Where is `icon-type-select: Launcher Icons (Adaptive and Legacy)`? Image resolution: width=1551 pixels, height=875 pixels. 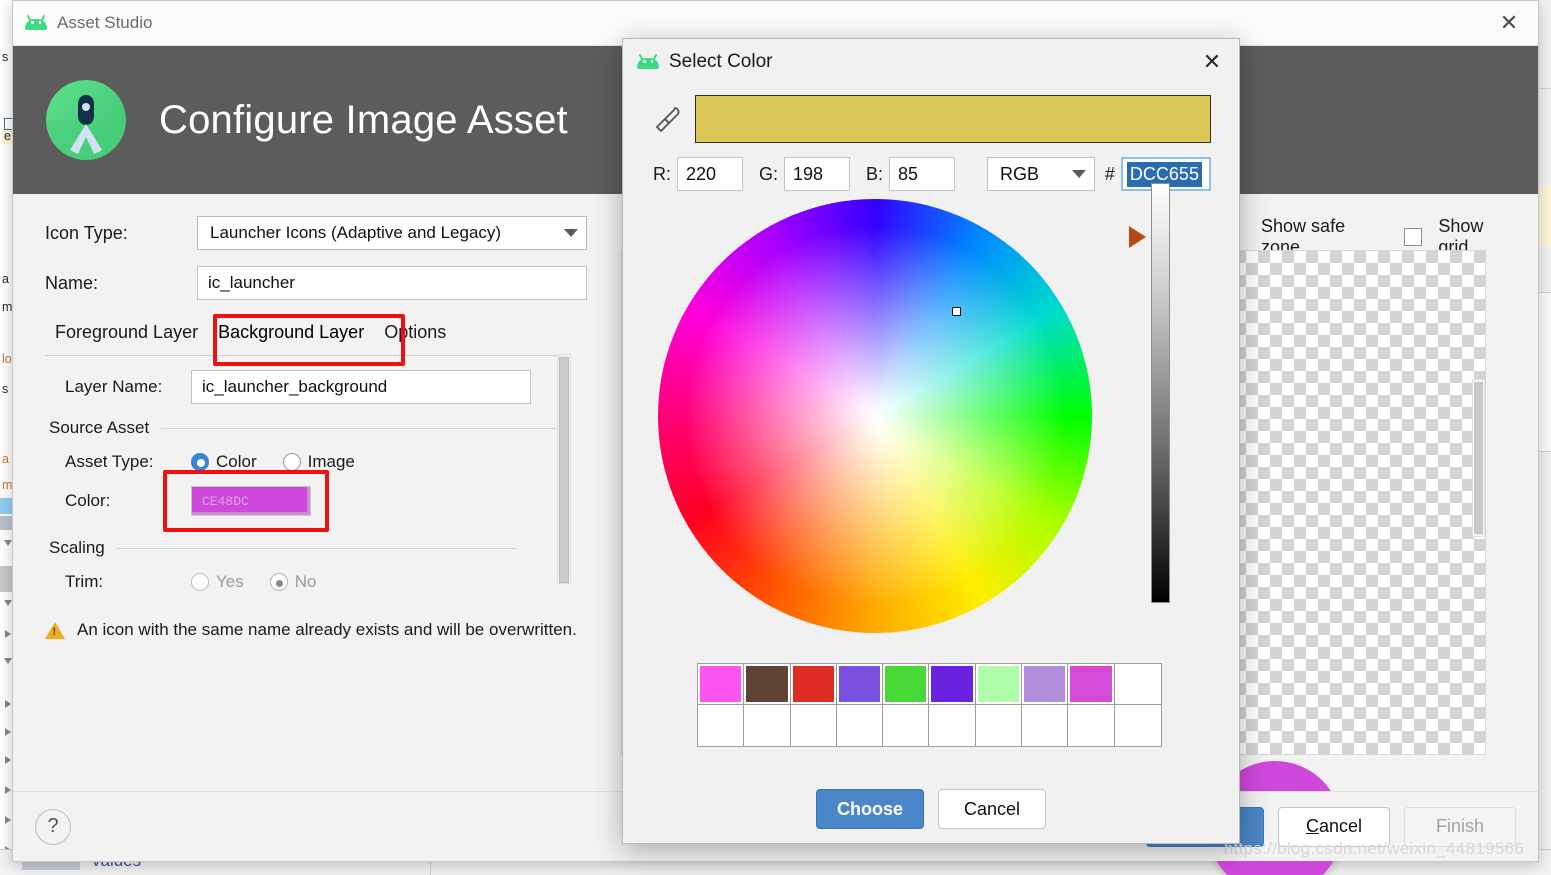
icon-type-select: Launcher Icons (Adaptive and Legacy) is located at coordinates (392, 233).